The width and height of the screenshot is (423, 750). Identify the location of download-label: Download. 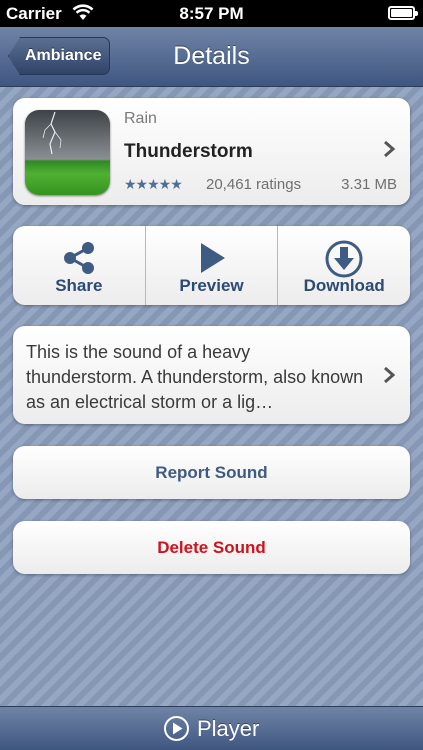
(344, 285).